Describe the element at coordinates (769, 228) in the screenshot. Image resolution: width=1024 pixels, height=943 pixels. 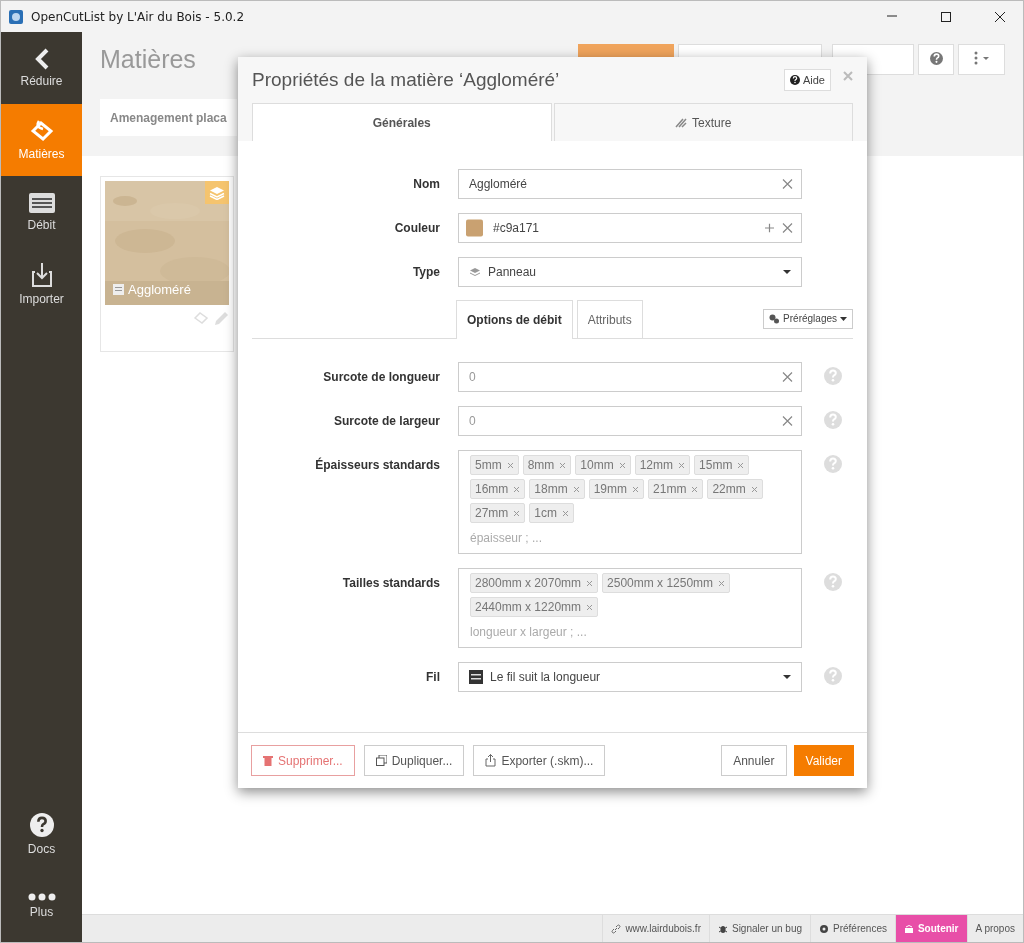
I see `add-icon` at that location.